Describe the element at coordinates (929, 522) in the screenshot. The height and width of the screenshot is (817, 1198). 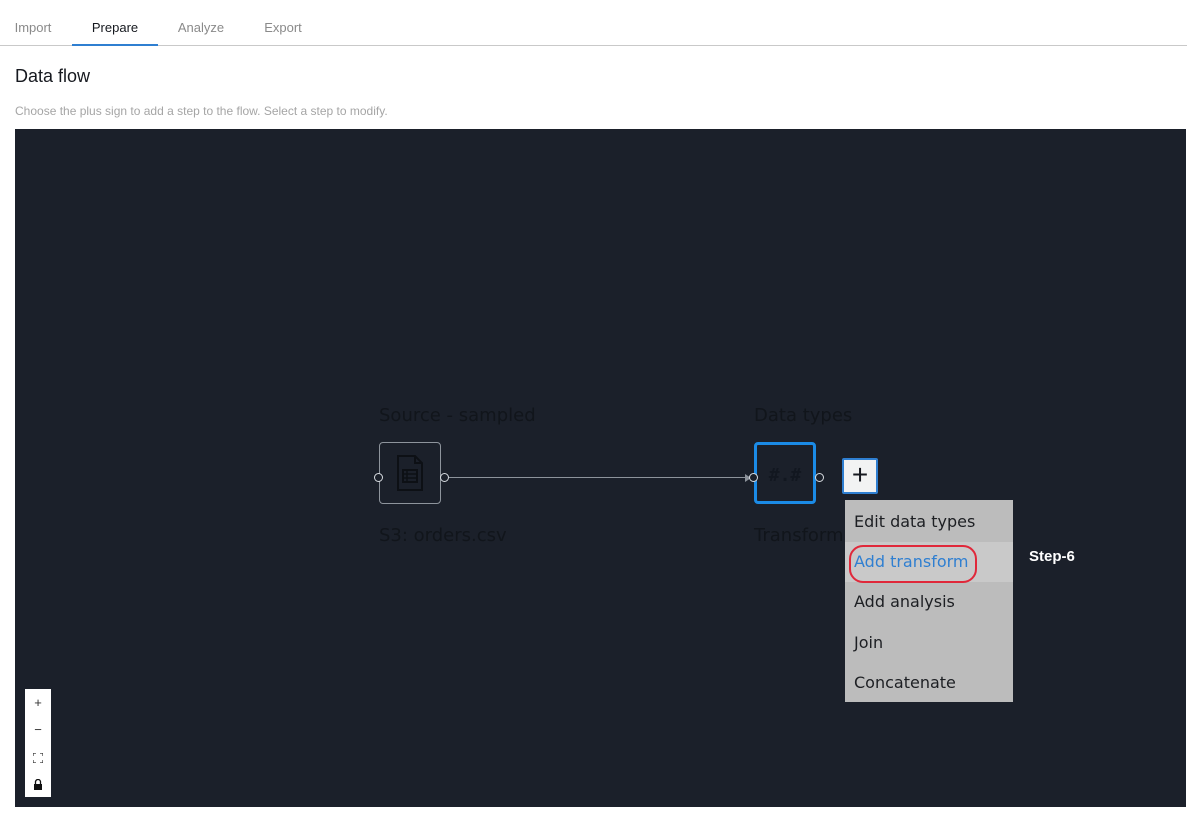
I see `menu-item-edit-data-types: Edit data types` at that location.